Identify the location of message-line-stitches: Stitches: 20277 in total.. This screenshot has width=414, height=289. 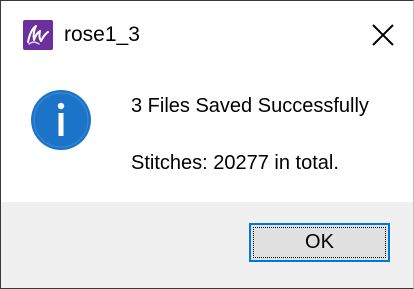
(235, 163).